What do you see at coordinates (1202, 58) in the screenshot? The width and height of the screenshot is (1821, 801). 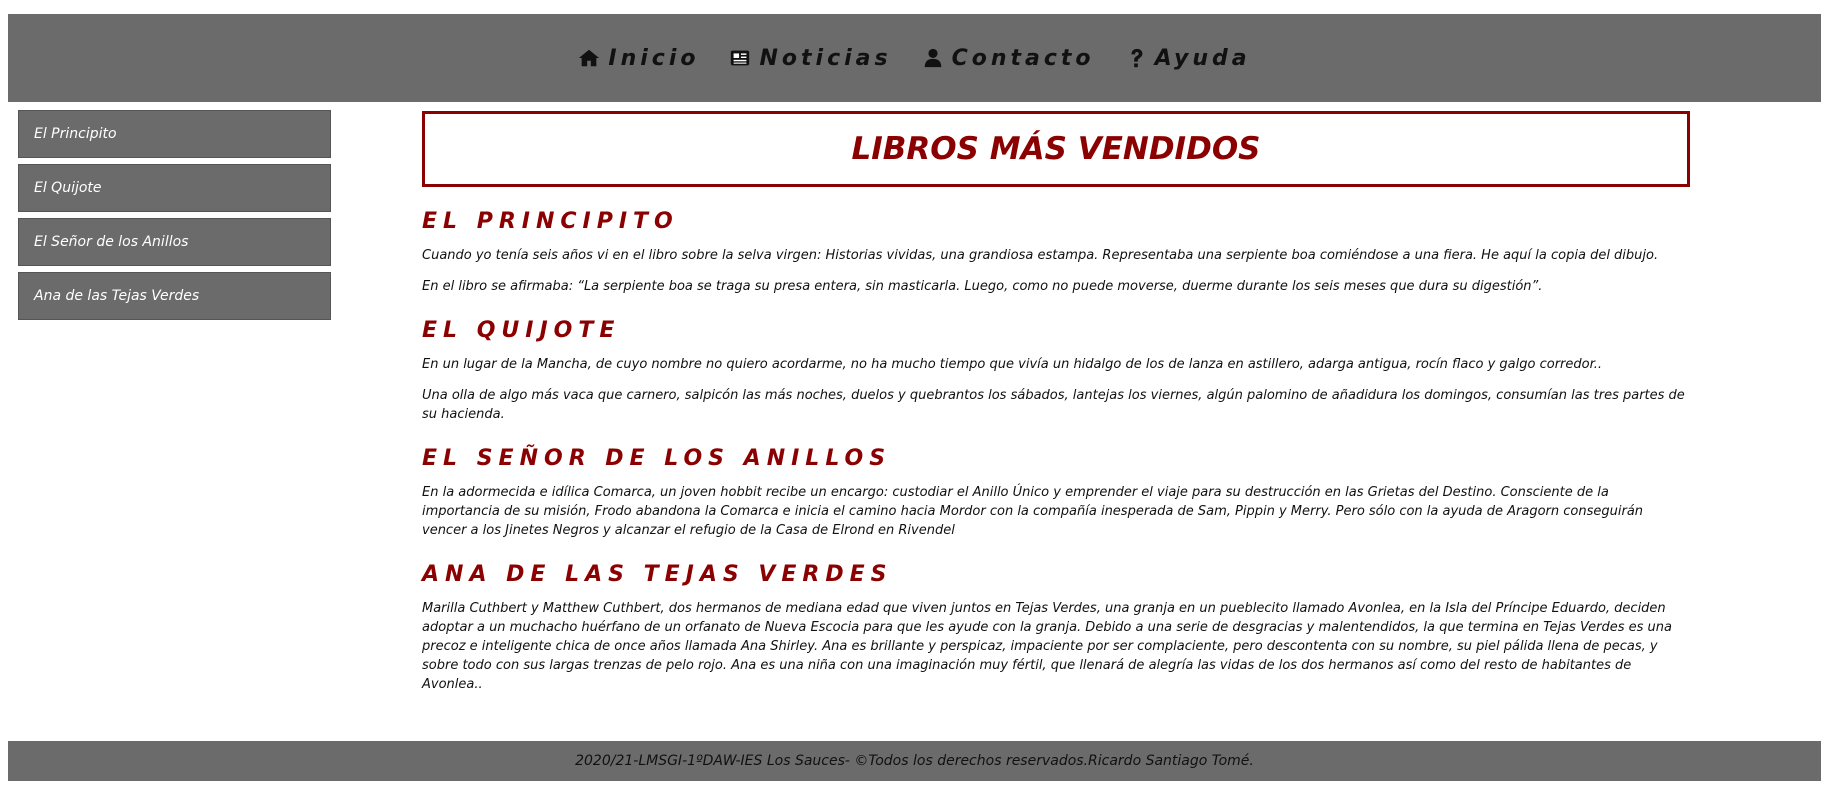 I see `nav-item-label: Ayuda` at bounding box center [1202, 58].